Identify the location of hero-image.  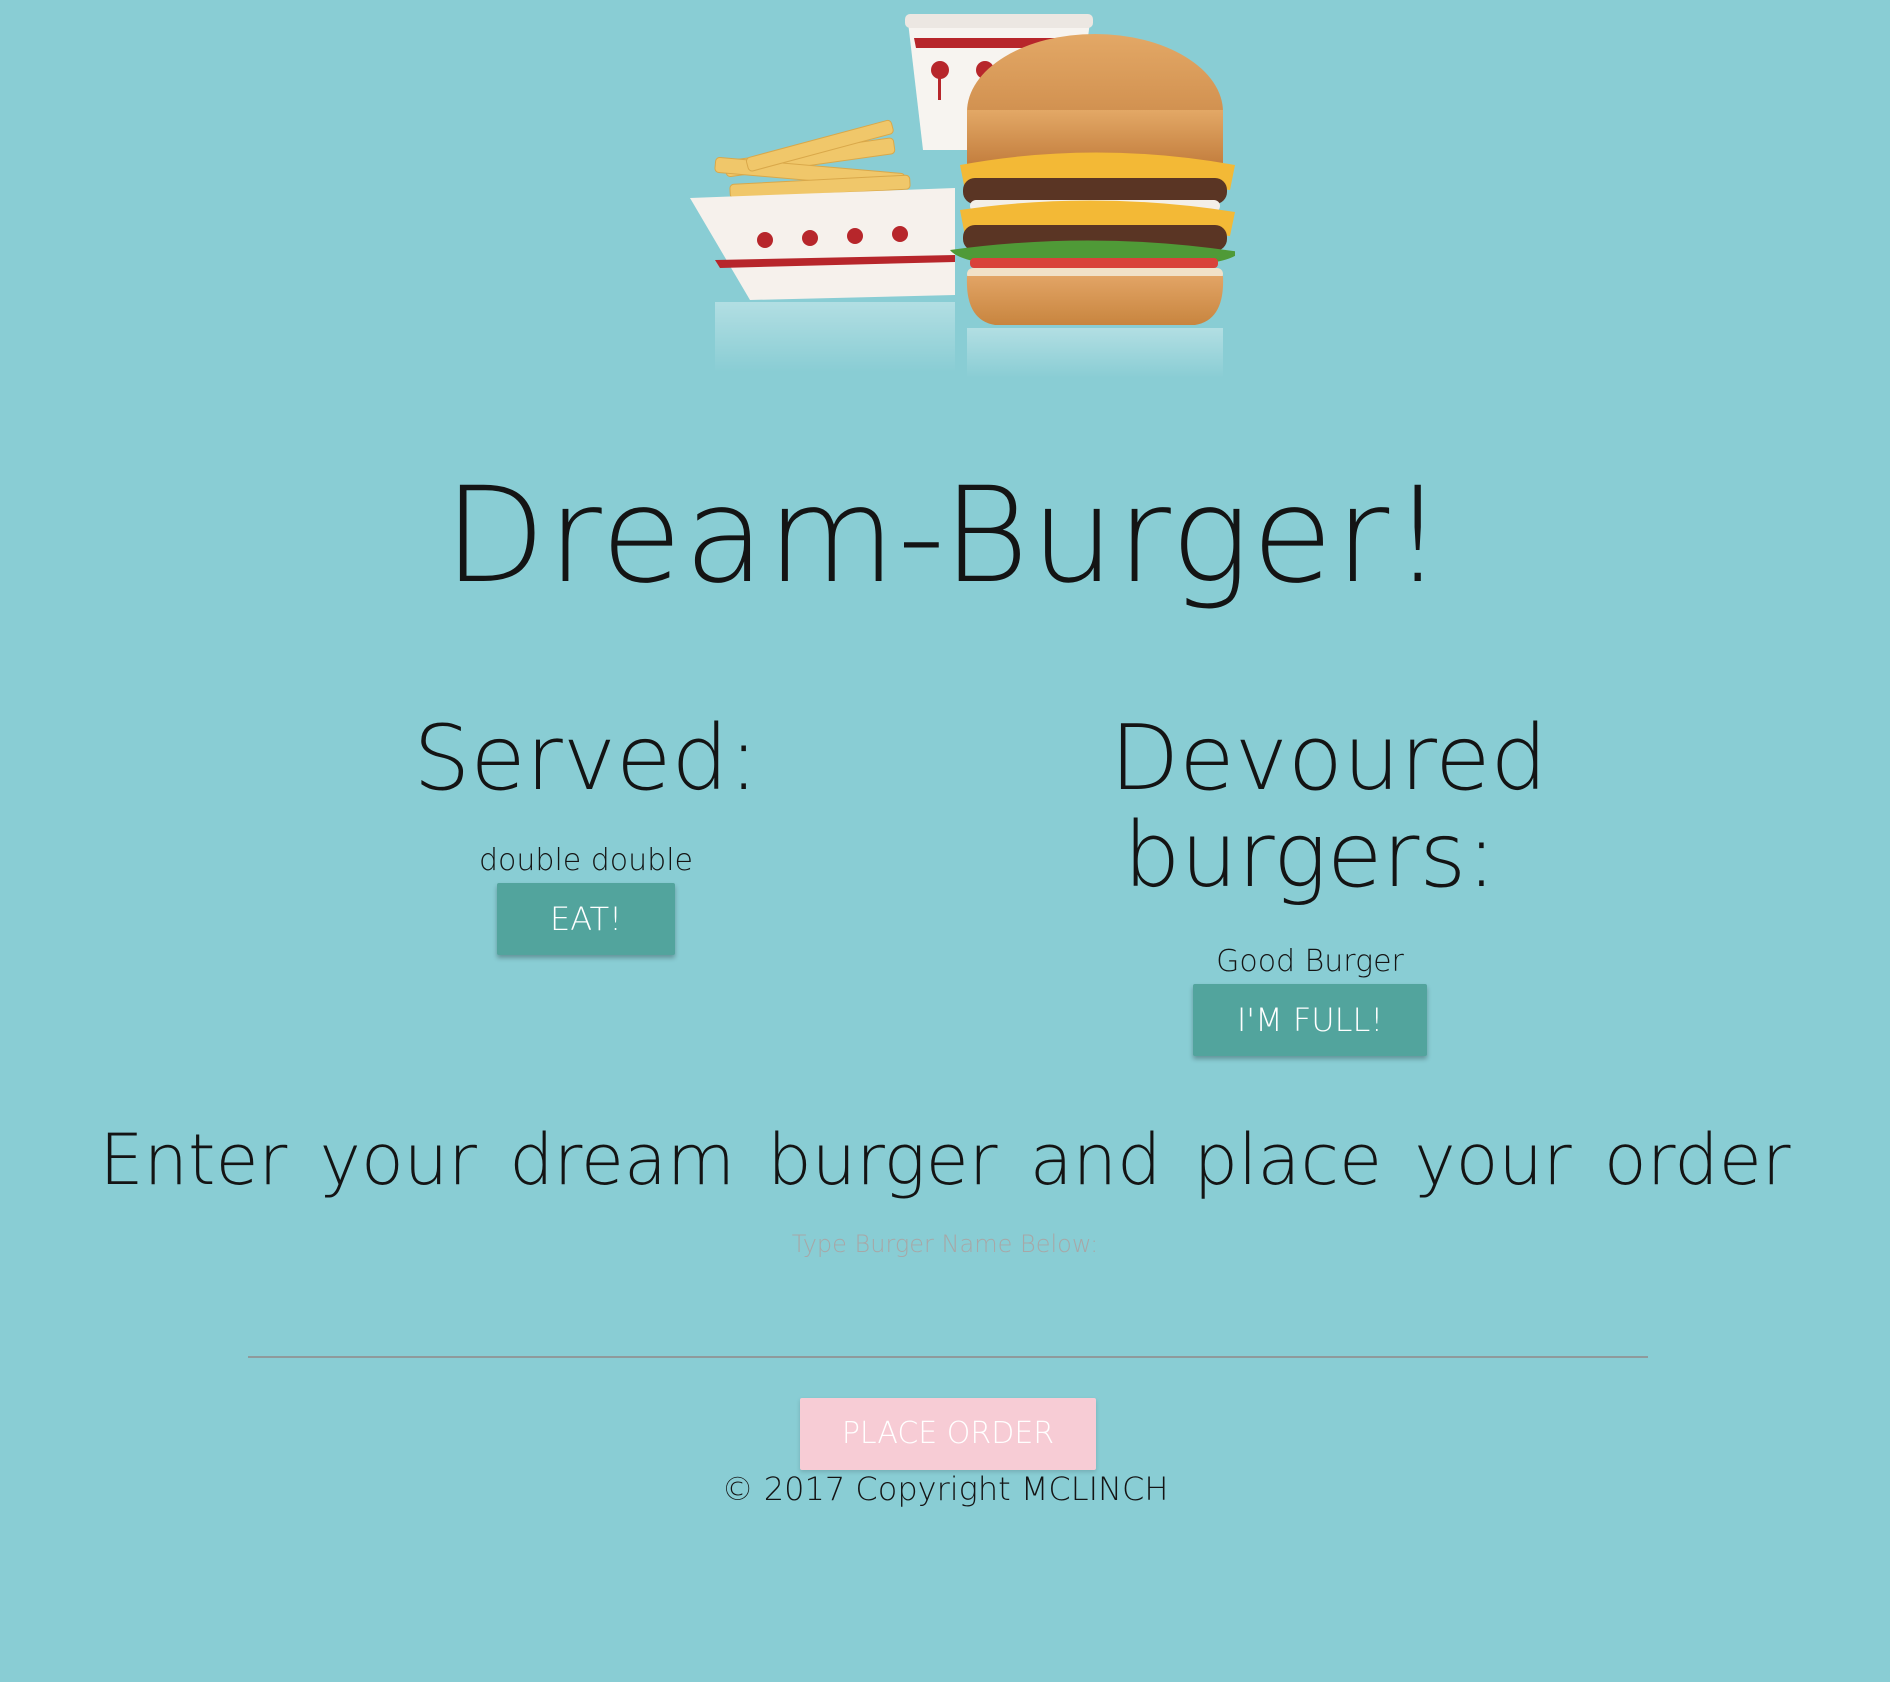
(945, 192).